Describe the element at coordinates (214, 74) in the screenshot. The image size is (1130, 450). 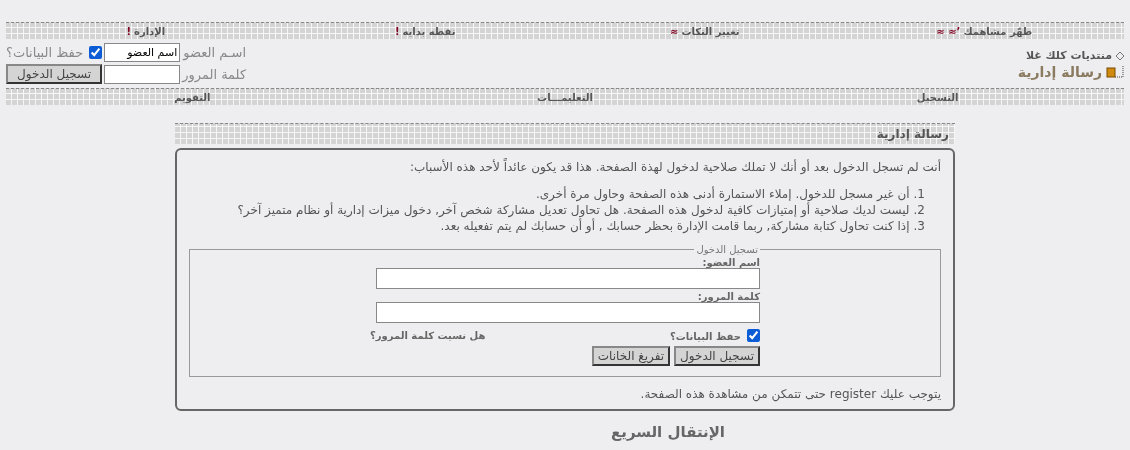
I see `password-label: كلمة المرور` at that location.